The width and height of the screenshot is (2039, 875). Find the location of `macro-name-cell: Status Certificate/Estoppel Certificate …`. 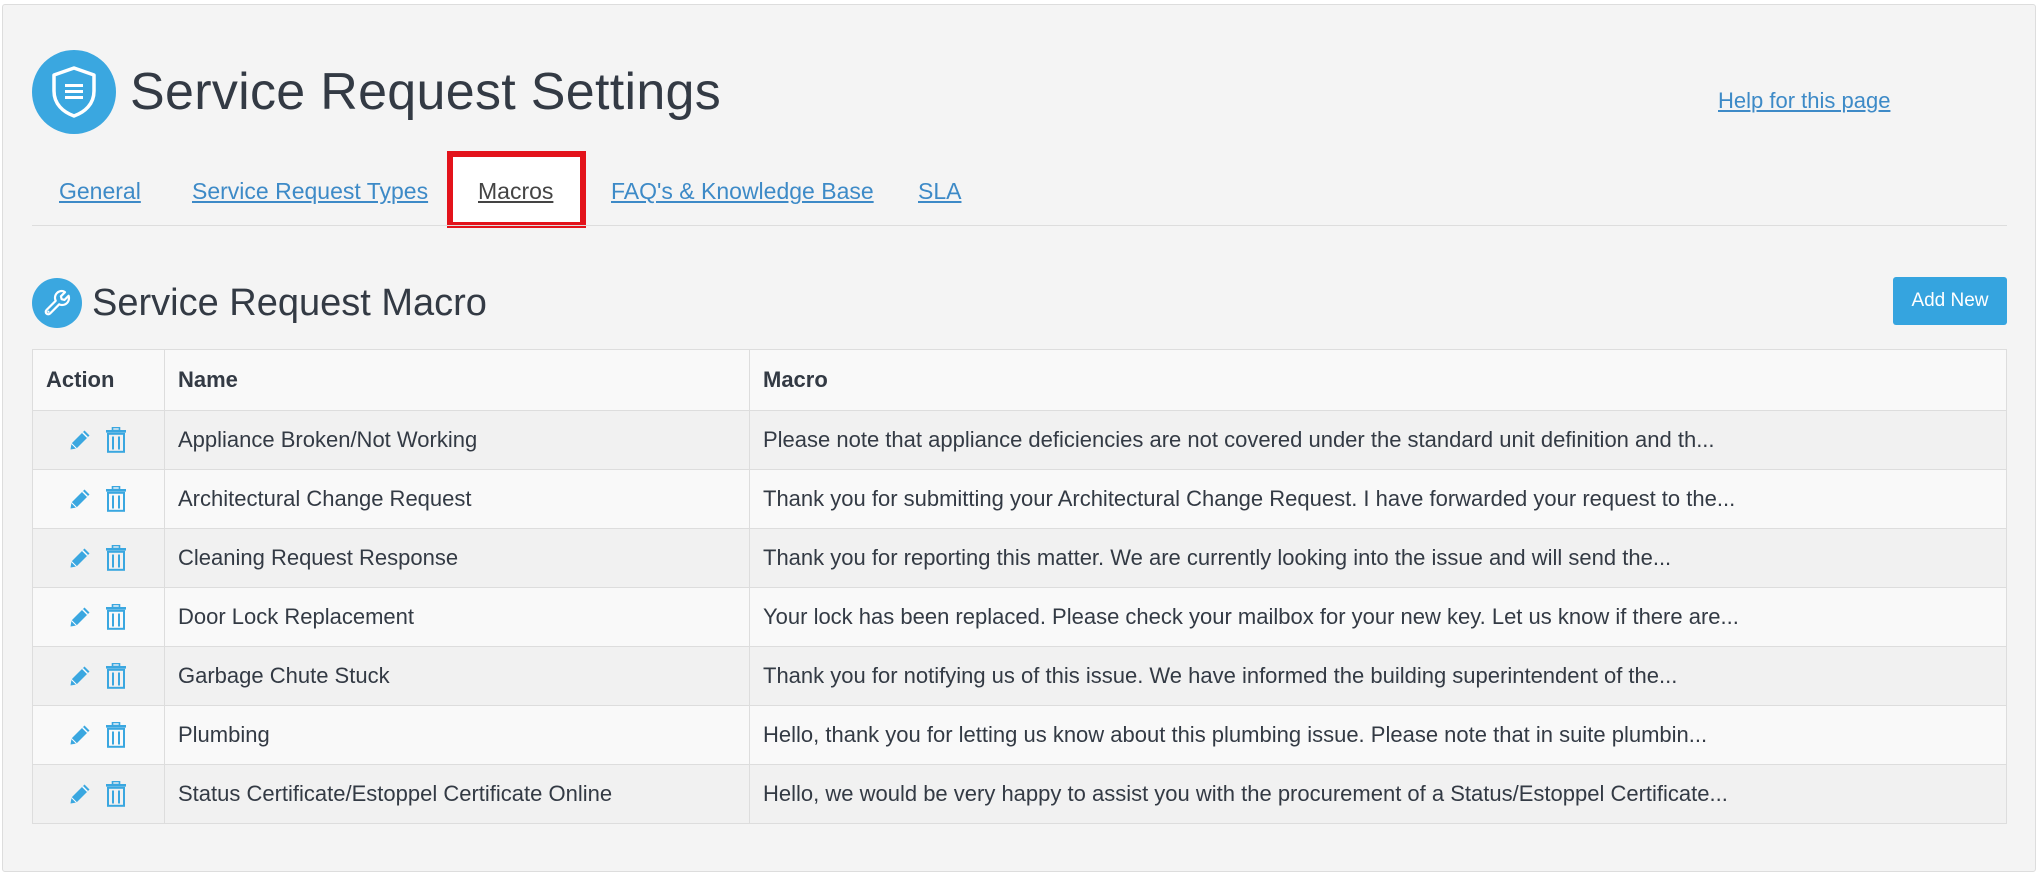

macro-name-cell: Status Certificate/Estoppel Certificate … is located at coordinates (457, 794).